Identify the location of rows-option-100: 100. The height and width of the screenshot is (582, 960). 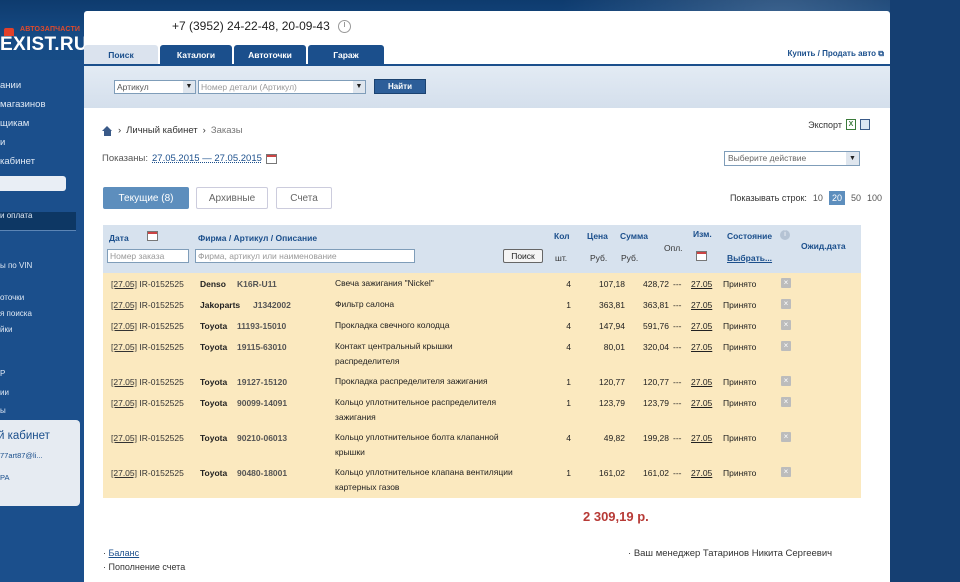
(874, 198).